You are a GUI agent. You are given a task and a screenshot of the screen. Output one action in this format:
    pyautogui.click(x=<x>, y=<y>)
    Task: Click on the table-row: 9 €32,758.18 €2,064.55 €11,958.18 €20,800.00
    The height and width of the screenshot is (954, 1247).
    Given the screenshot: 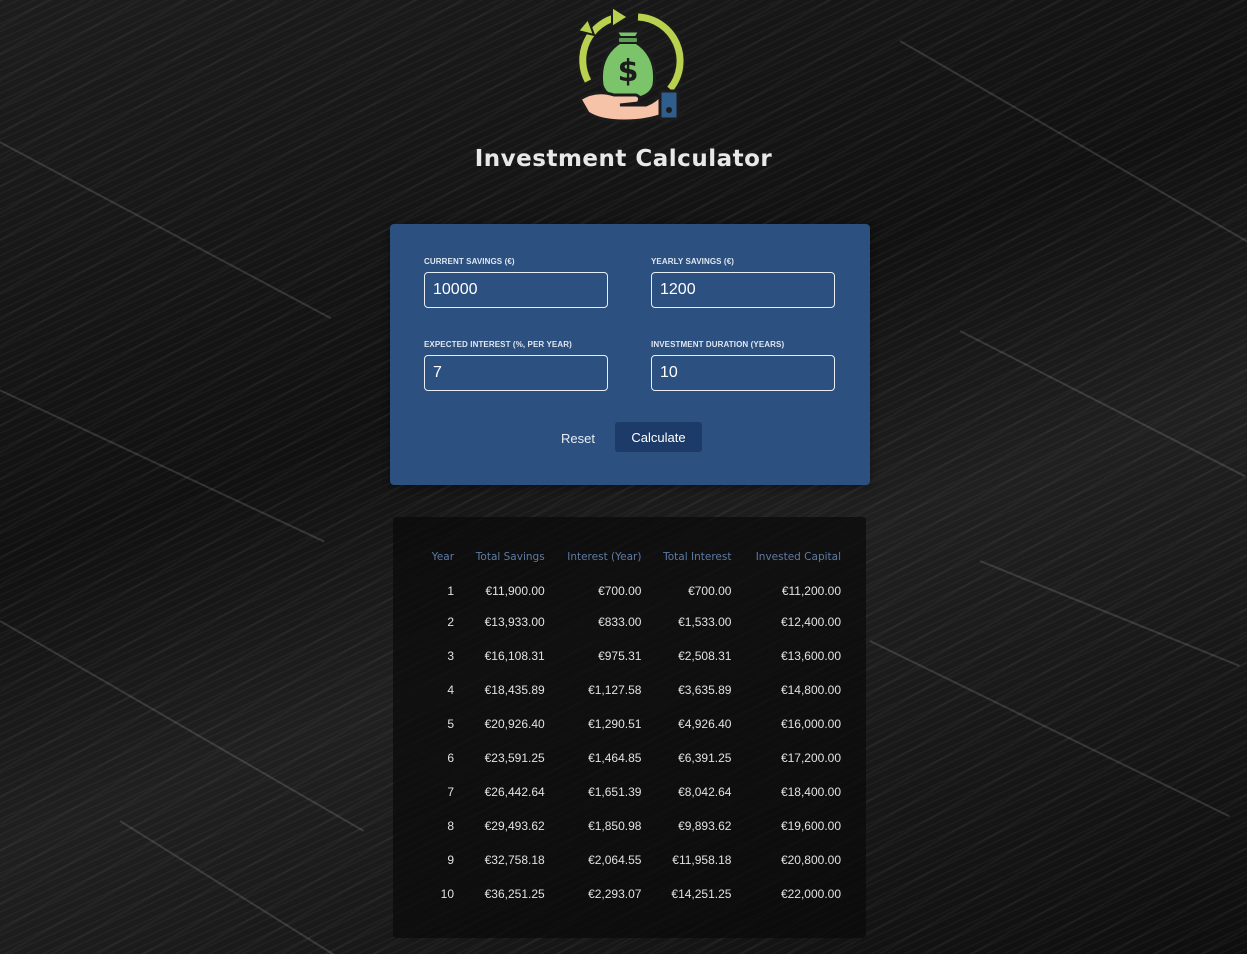 What is the action you would take?
    pyautogui.click(x=629, y=860)
    